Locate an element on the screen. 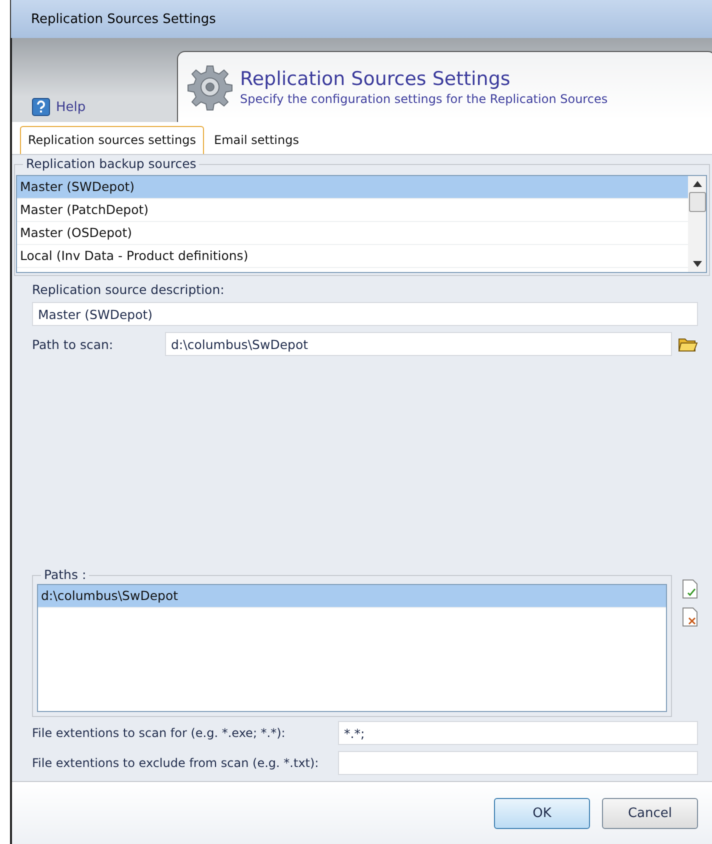 Image resolution: width=712 pixels, height=844 pixels. scroll-down-icon is located at coordinates (697, 264).